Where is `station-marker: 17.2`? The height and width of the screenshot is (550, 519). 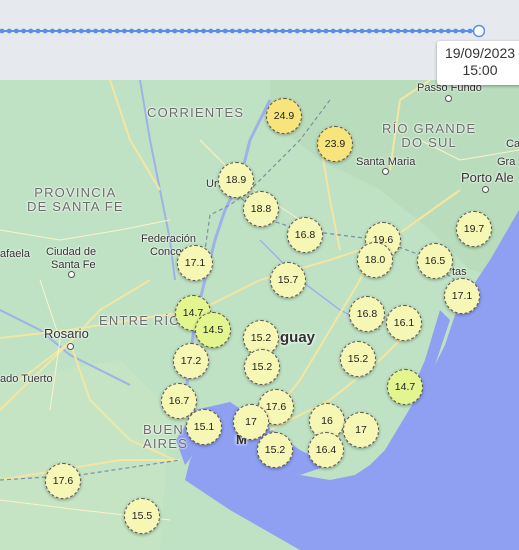
station-marker: 17.2 is located at coordinates (191, 361).